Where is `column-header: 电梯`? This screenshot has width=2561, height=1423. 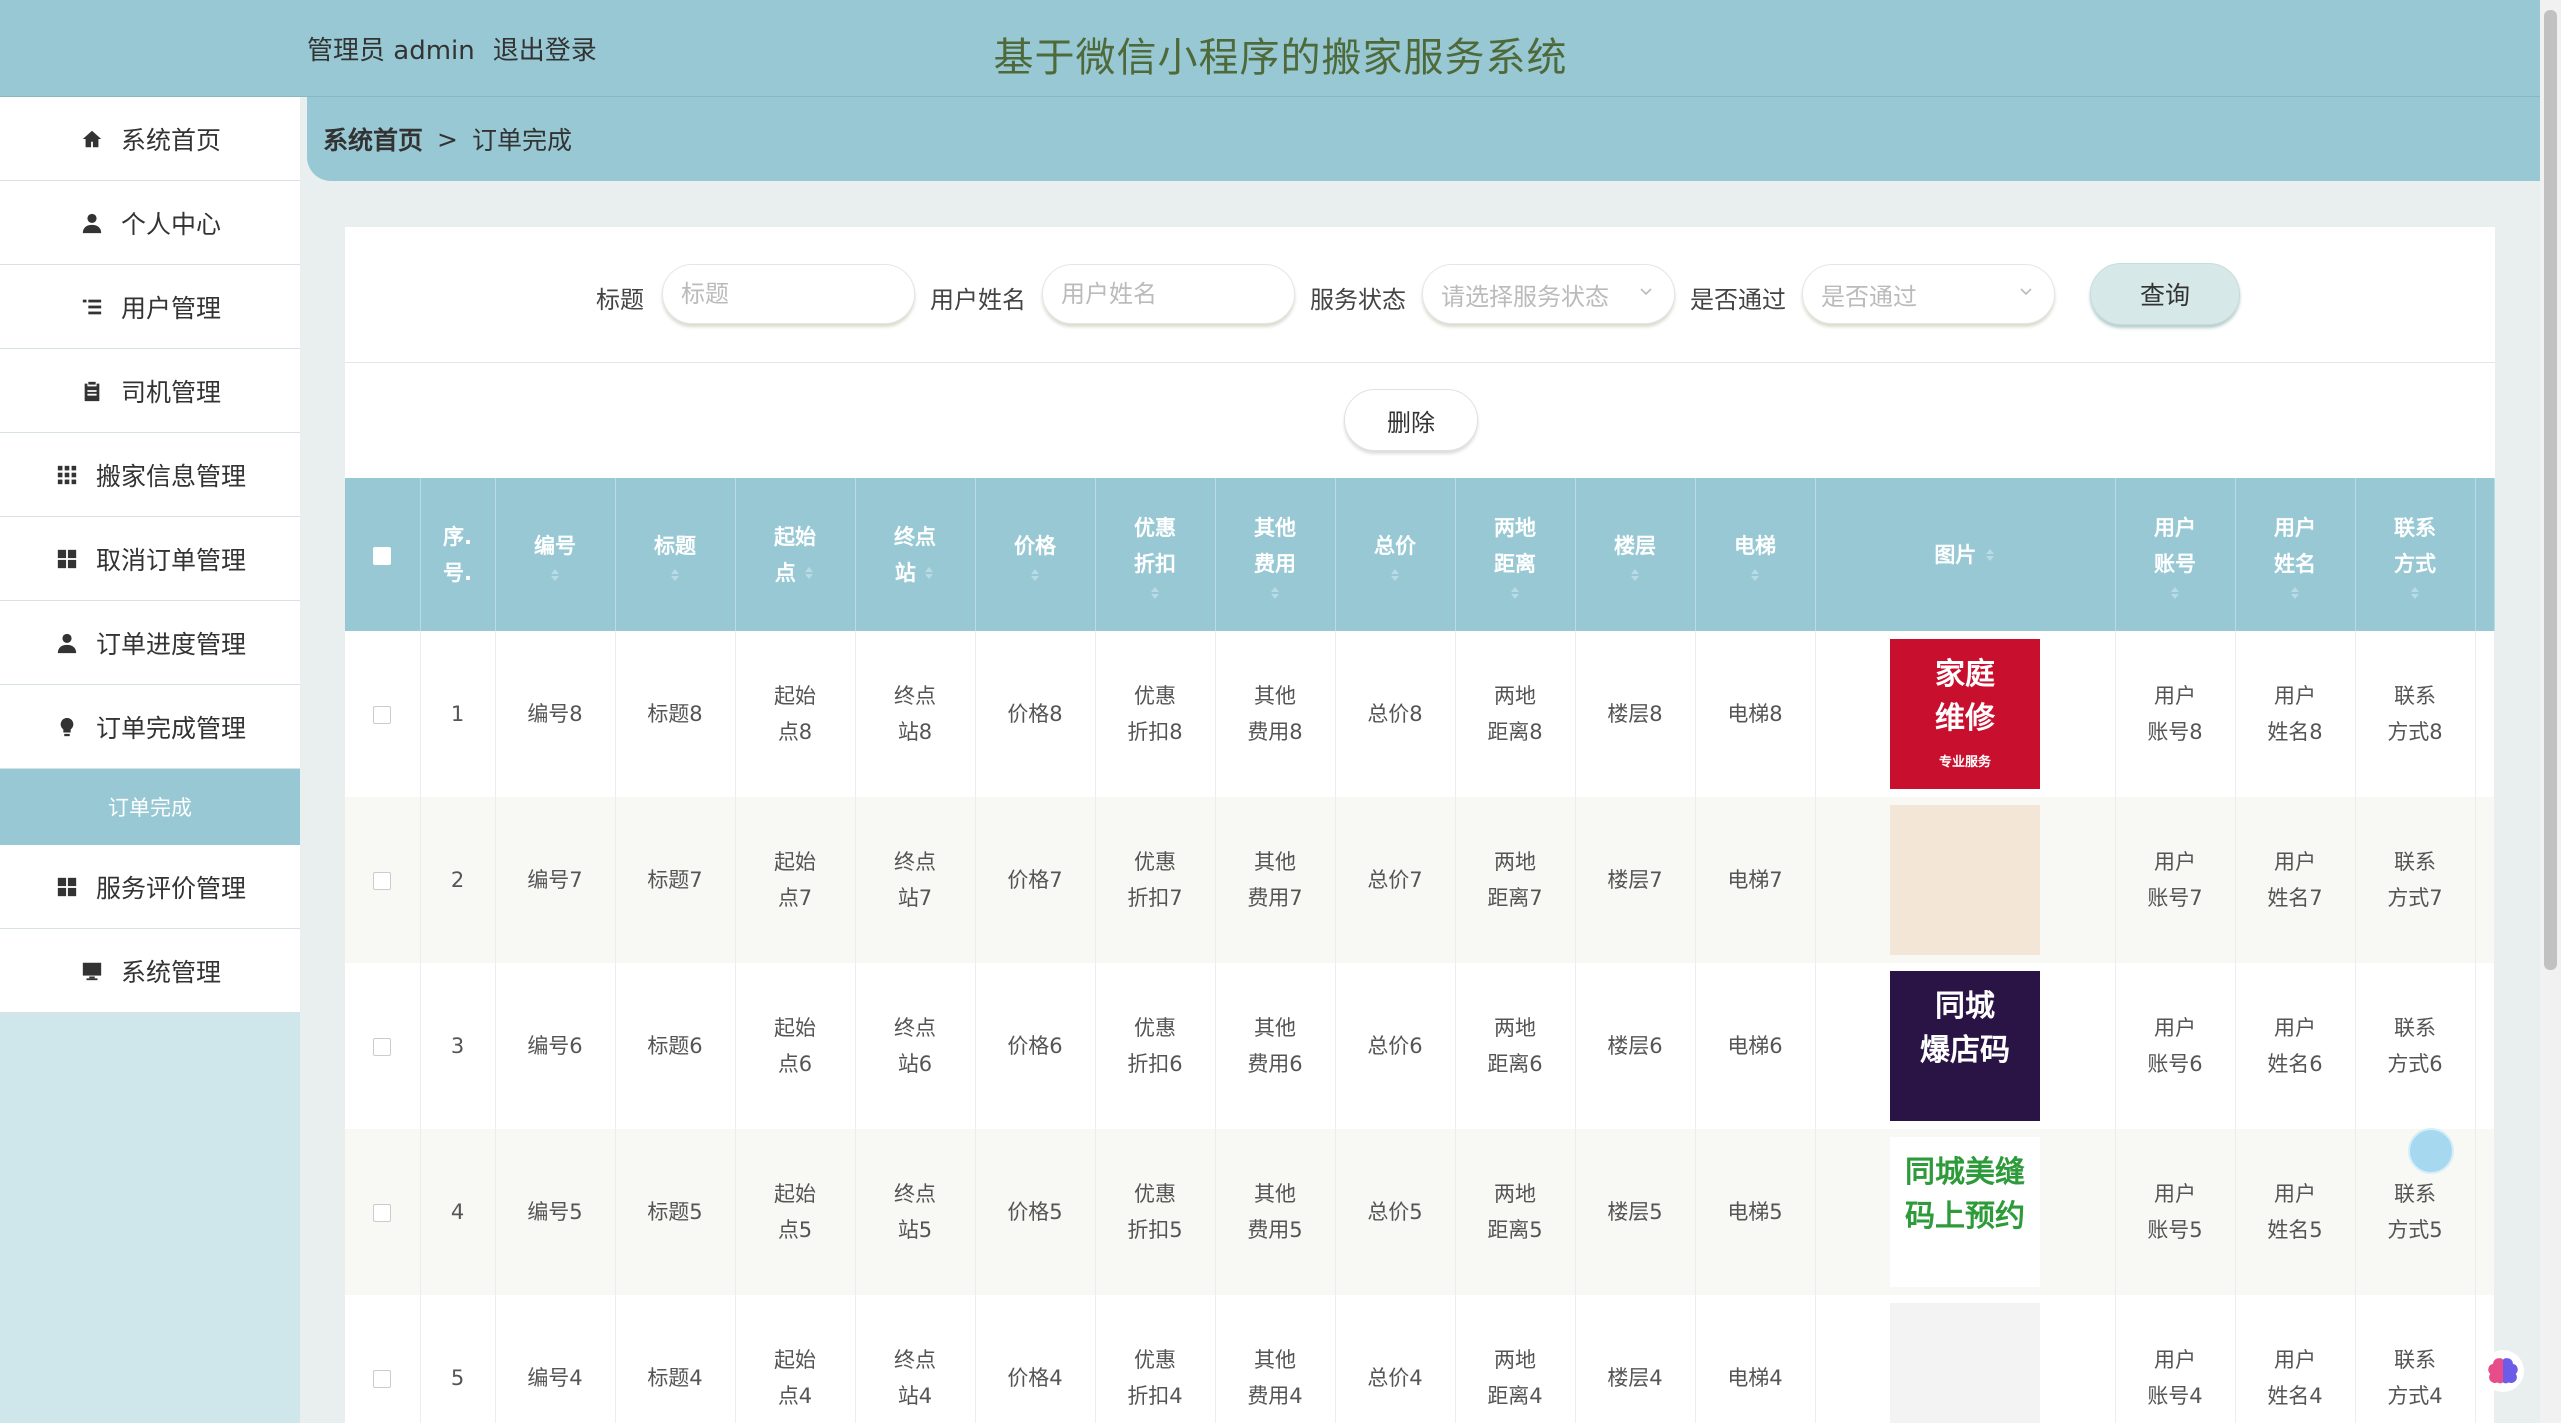
column-header: 电梯 is located at coordinates (1755, 554).